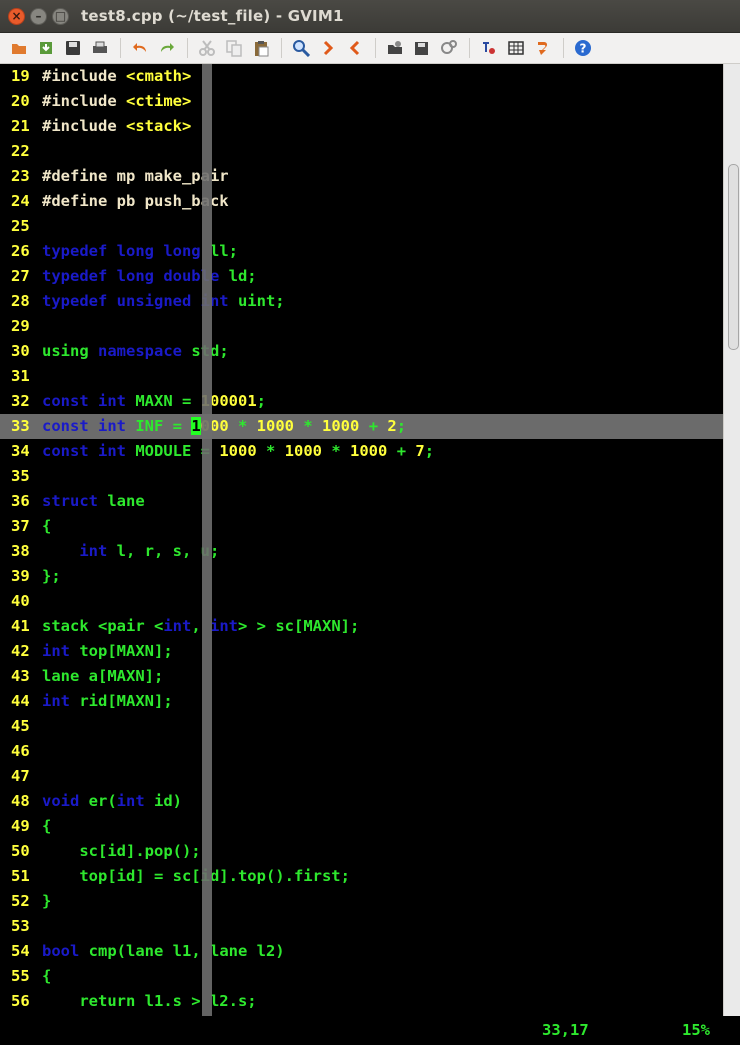 The image size is (740, 1045). Describe the element at coordinates (362, 926) in the screenshot. I see `code-line: 53` at that location.